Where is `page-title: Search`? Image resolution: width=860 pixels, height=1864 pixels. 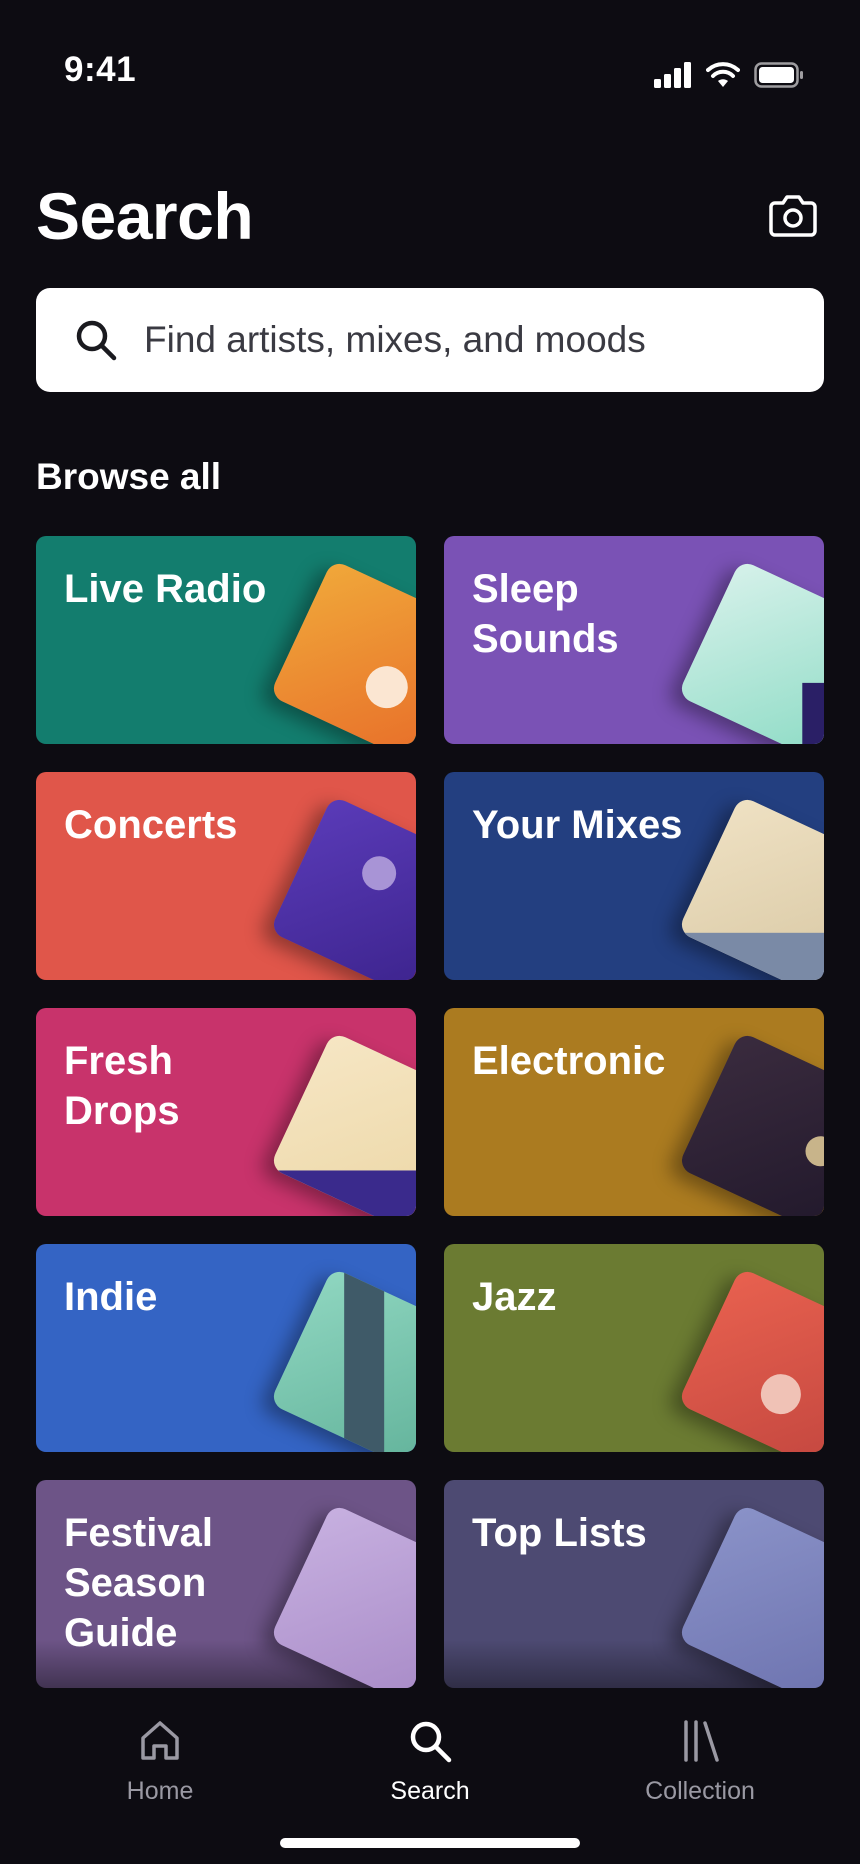
page-title: Search is located at coordinates (145, 216).